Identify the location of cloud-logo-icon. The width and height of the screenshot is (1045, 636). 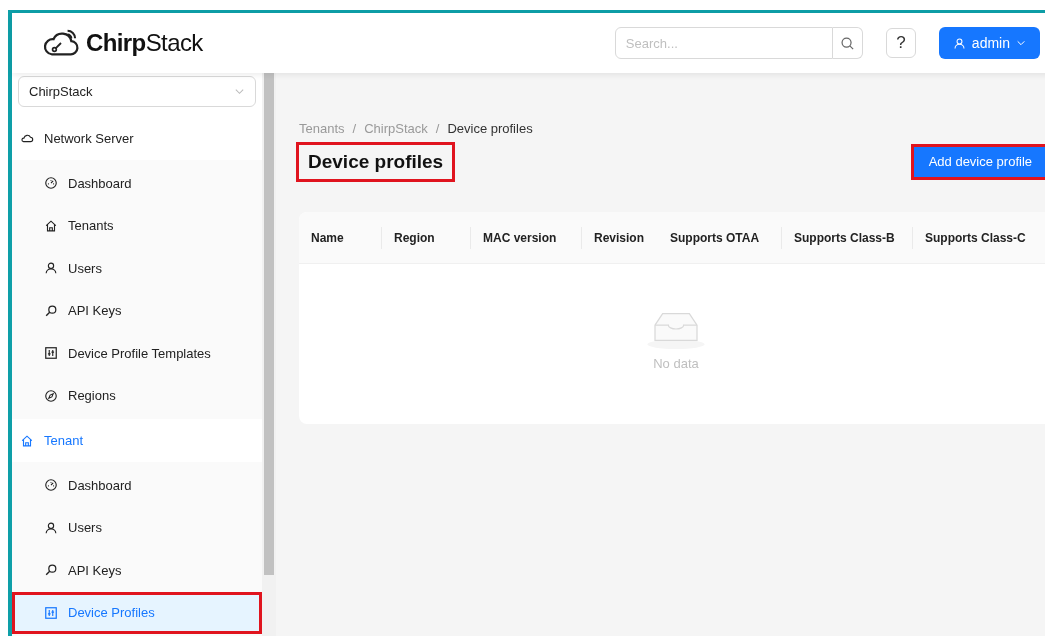
(61, 43).